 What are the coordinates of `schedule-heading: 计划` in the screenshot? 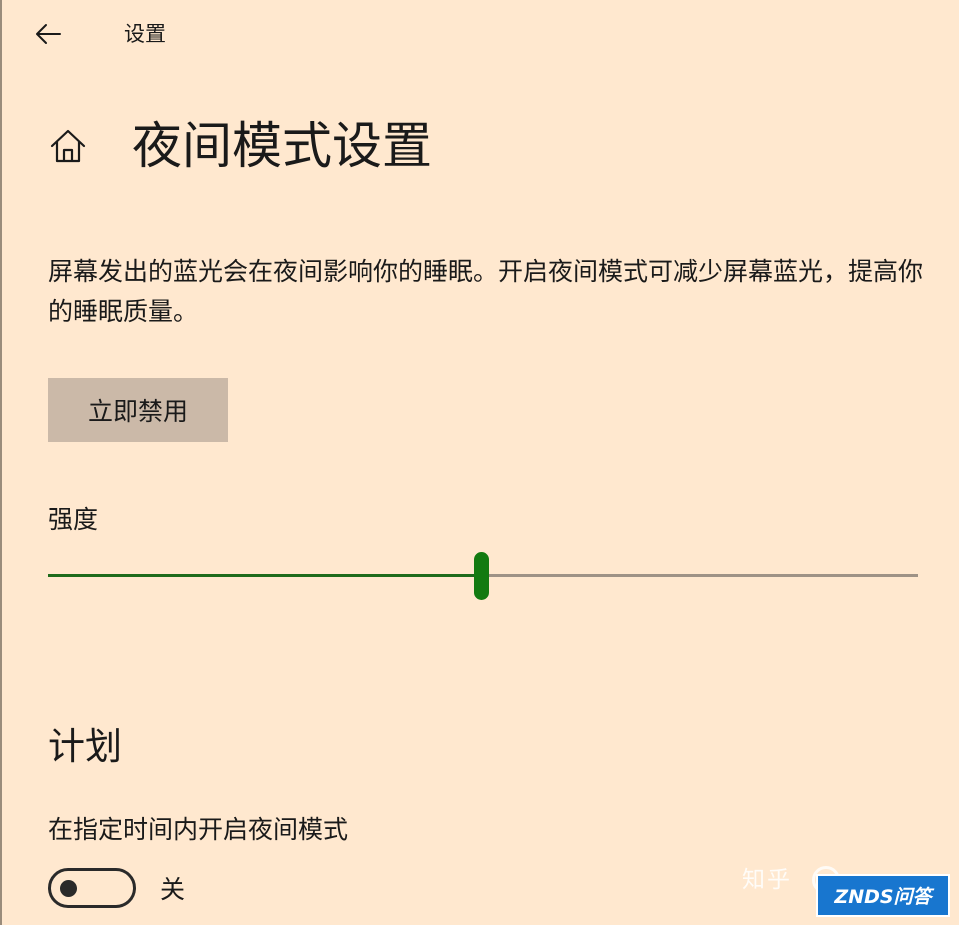 It's located at (85, 746).